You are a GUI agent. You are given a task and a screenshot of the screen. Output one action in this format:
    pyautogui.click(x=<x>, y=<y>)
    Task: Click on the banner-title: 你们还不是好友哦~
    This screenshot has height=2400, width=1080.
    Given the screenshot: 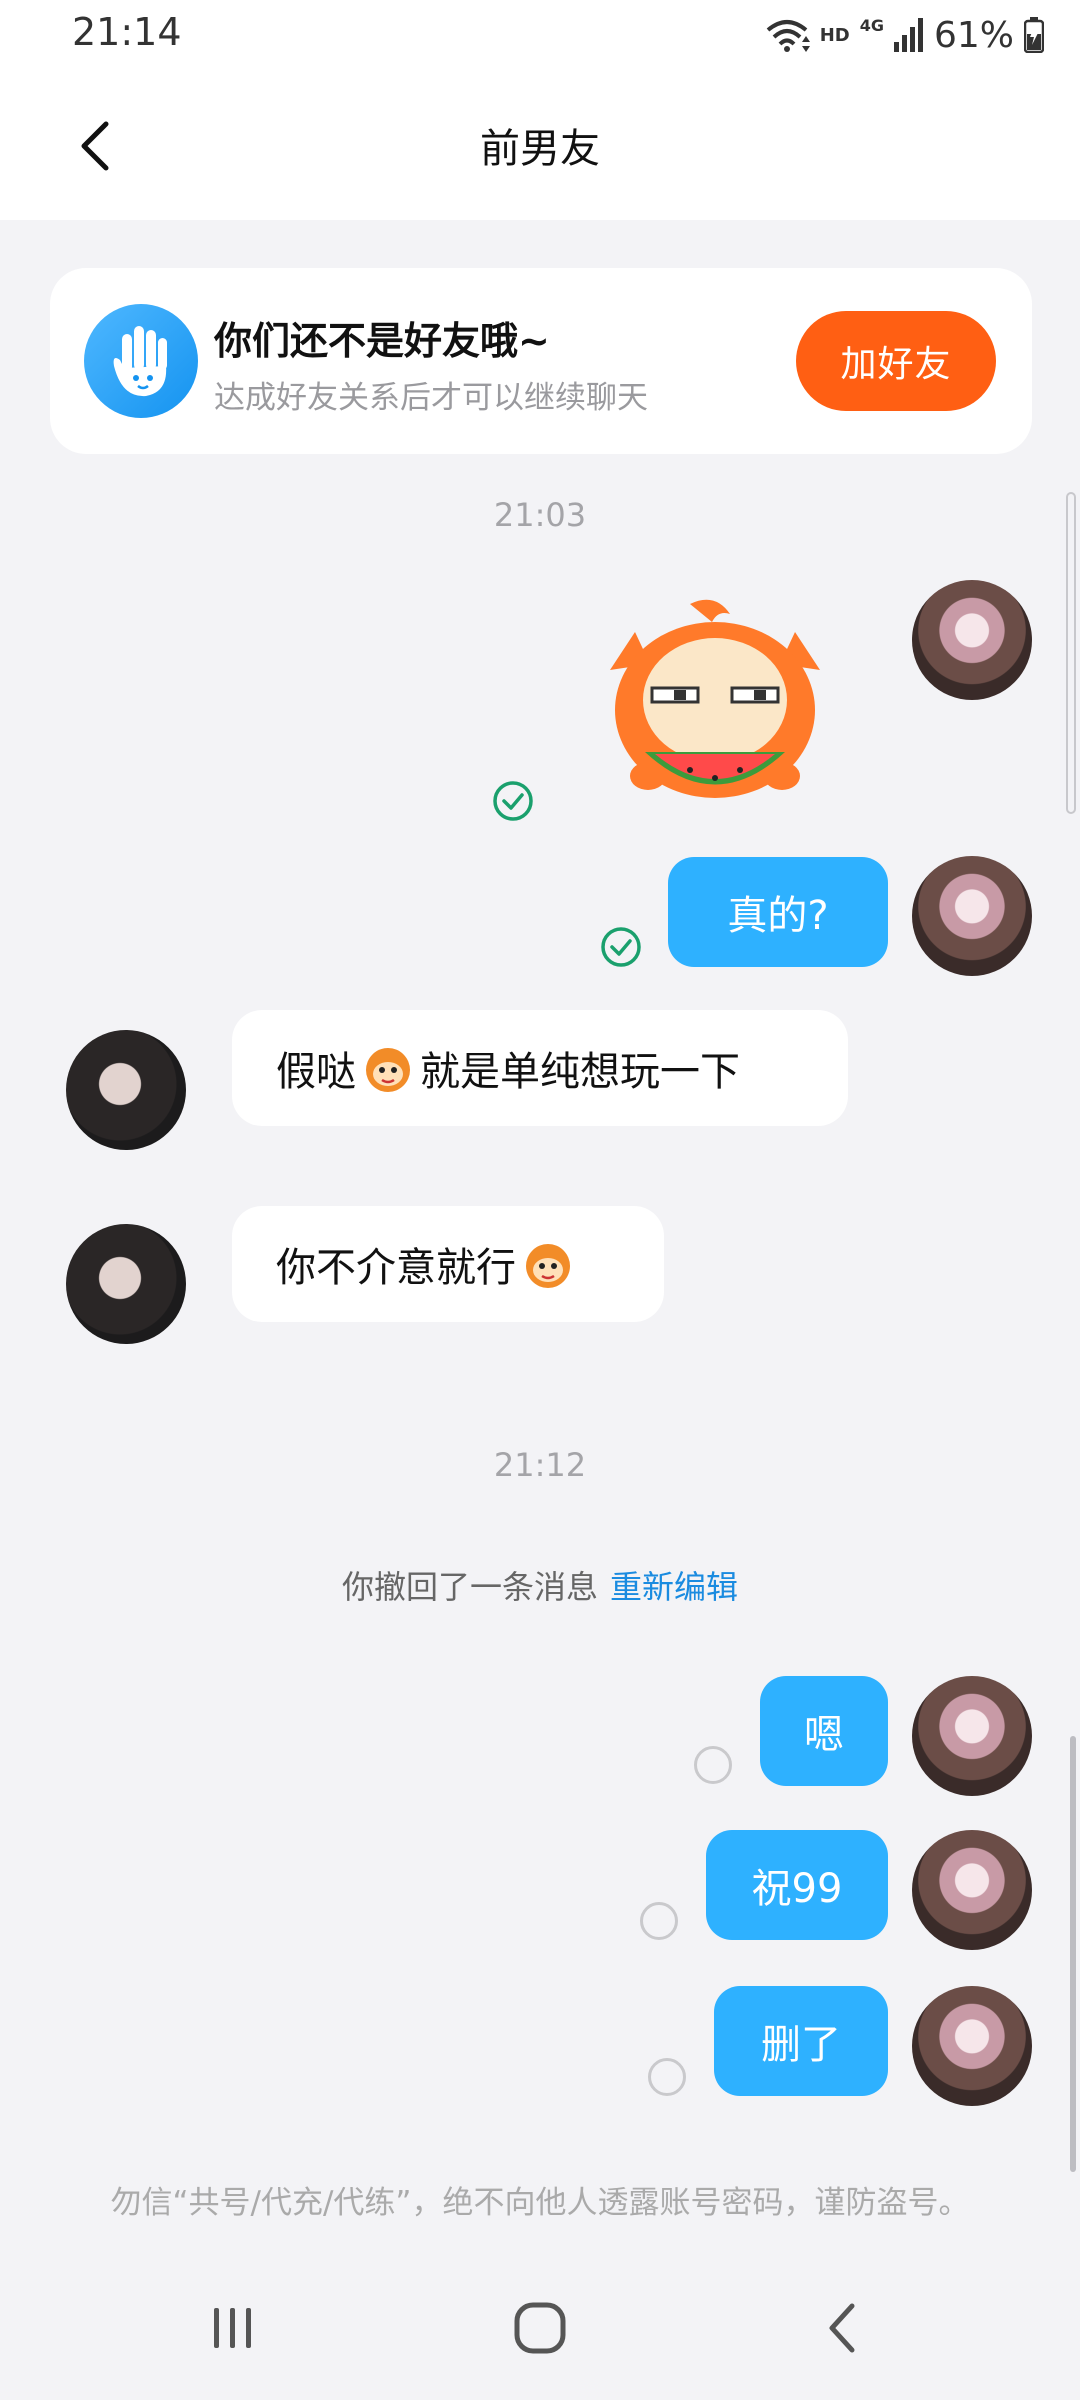 What is the action you would take?
    pyautogui.click(x=382, y=341)
    